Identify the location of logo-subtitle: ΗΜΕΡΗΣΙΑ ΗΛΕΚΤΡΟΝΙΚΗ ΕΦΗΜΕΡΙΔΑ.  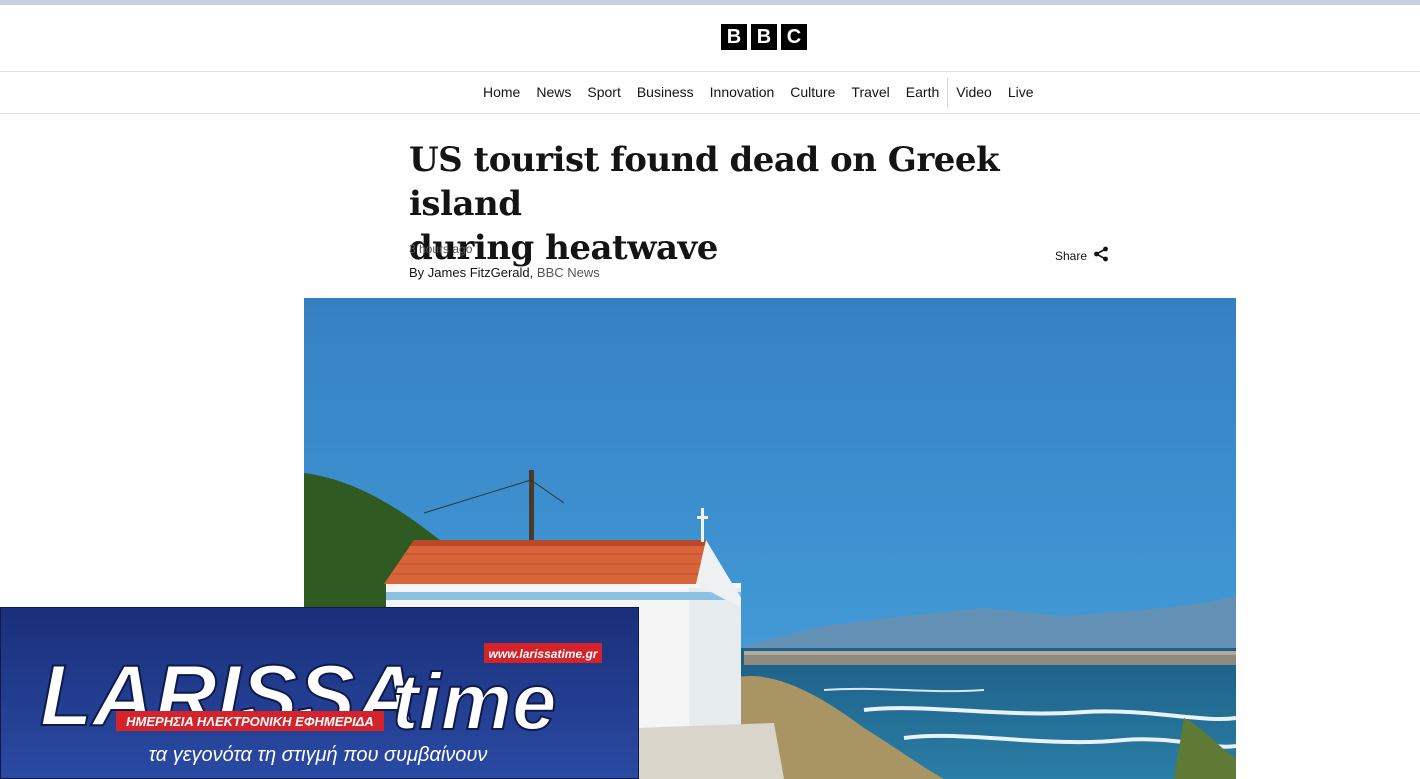
(250, 721).